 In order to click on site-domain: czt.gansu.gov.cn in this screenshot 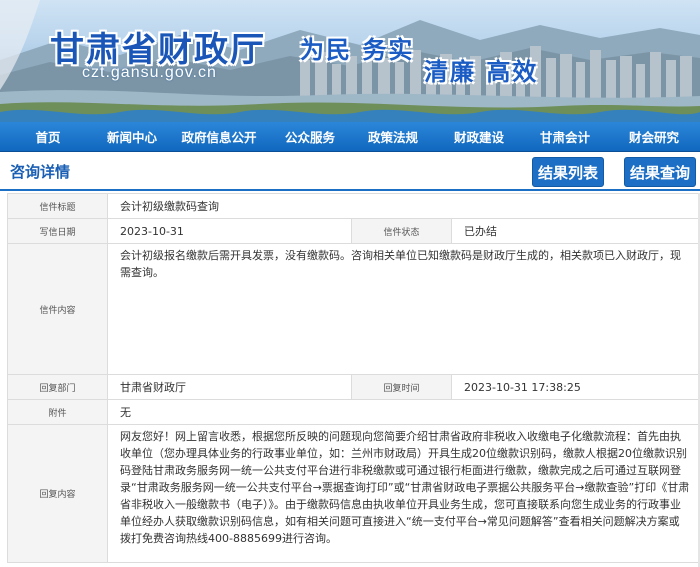, I will do `click(149, 72)`.